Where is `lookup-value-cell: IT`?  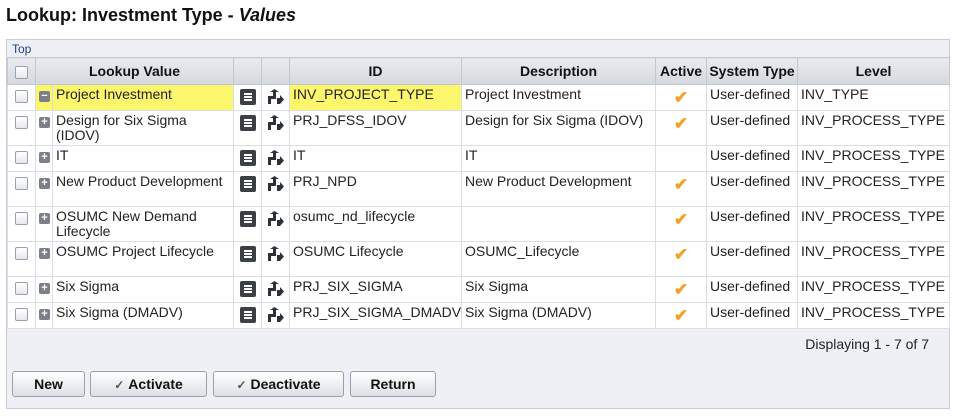
lookup-value-cell: IT is located at coordinates (143, 158).